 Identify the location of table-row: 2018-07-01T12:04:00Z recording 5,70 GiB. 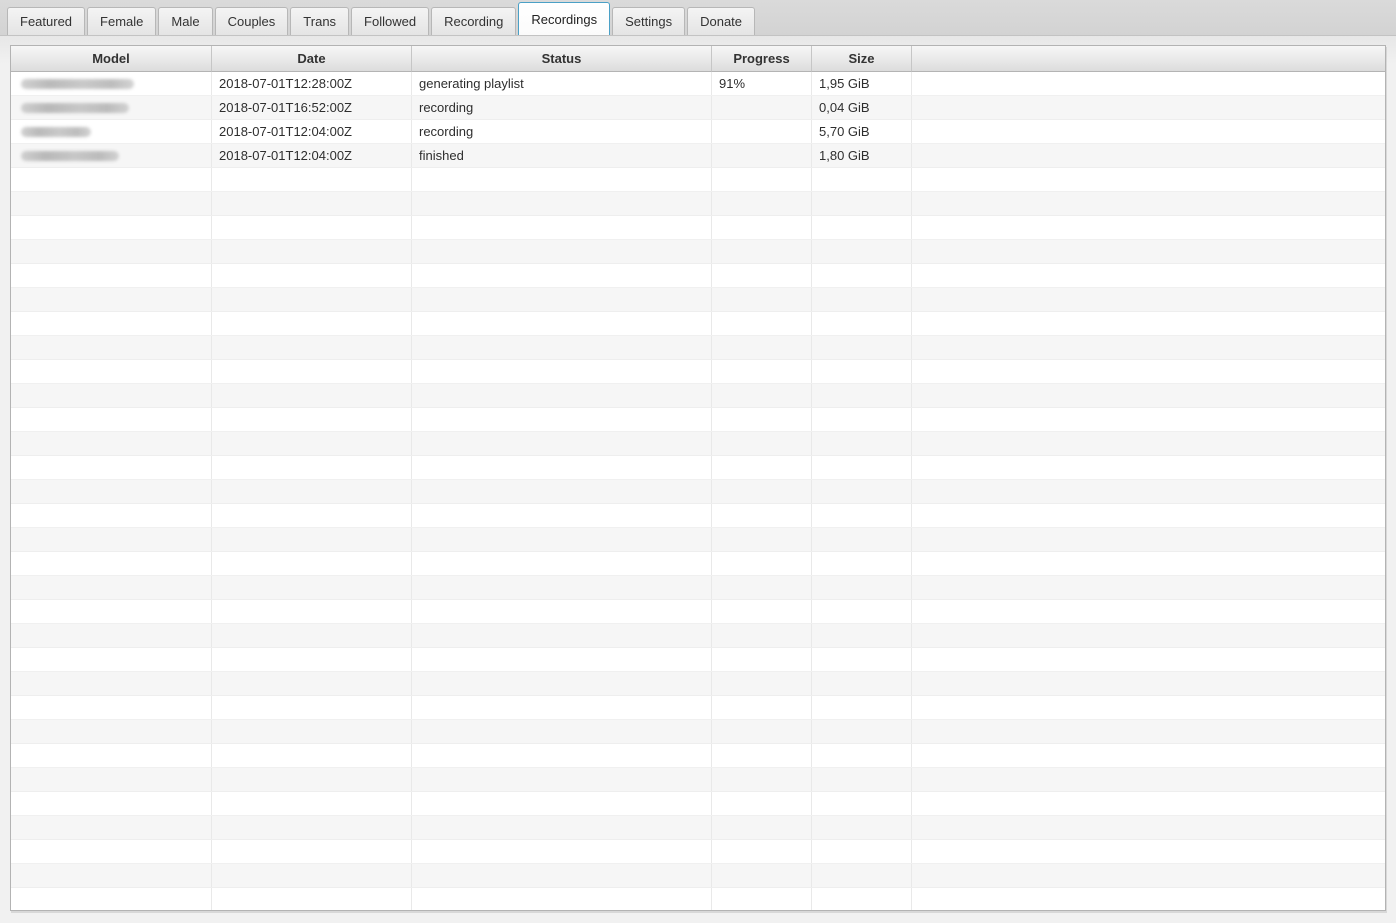
(698, 132).